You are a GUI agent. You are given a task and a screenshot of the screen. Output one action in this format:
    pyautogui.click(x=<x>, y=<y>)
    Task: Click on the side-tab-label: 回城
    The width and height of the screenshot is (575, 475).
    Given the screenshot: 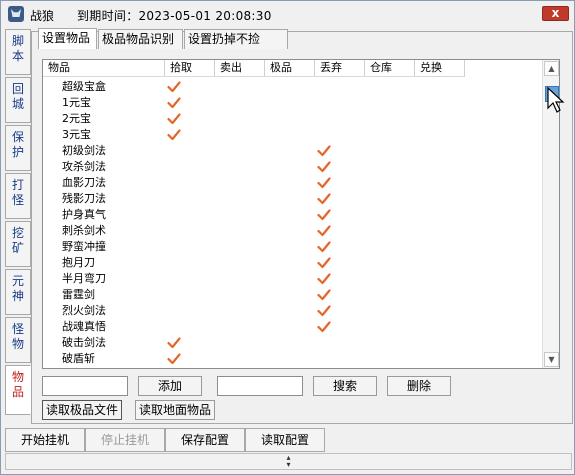 What is the action you would take?
    pyautogui.click(x=17, y=96)
    